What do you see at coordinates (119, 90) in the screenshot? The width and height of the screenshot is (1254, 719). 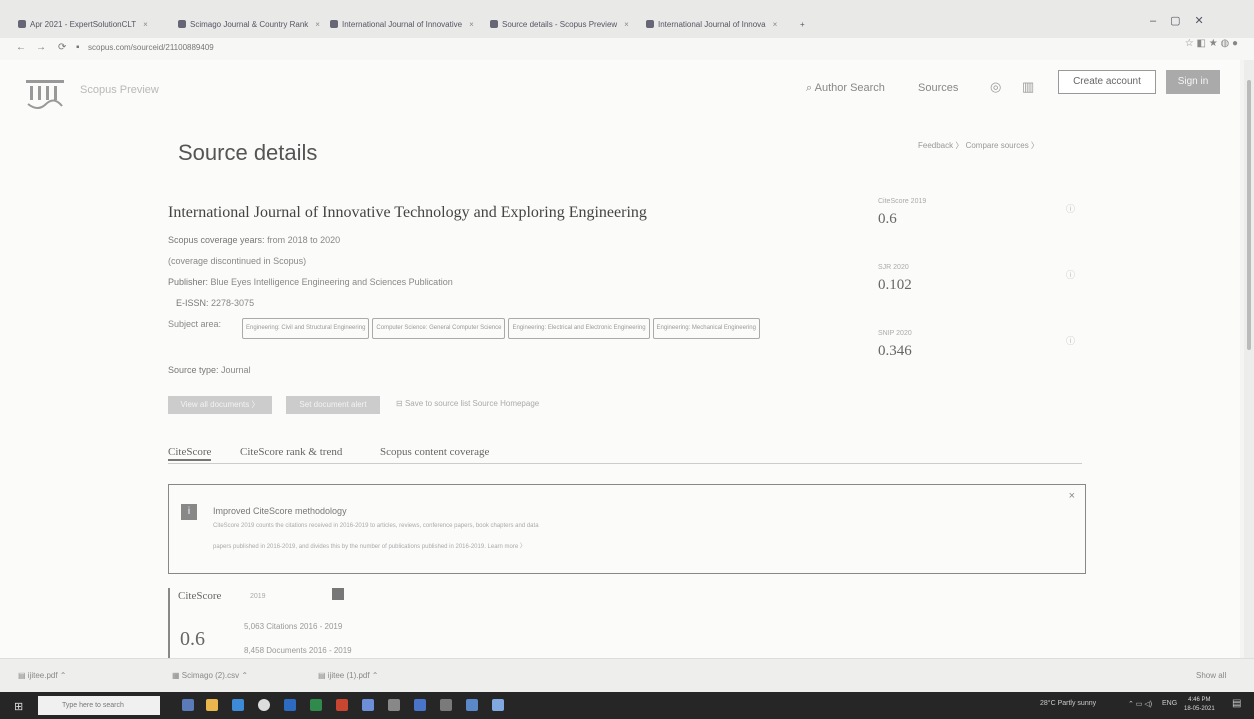 I see `brand-name: Scopus Preview` at bounding box center [119, 90].